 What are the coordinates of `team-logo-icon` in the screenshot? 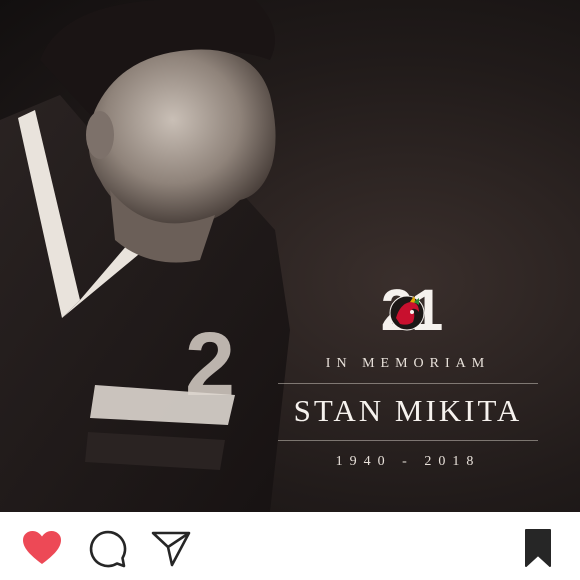 It's located at (407, 313).